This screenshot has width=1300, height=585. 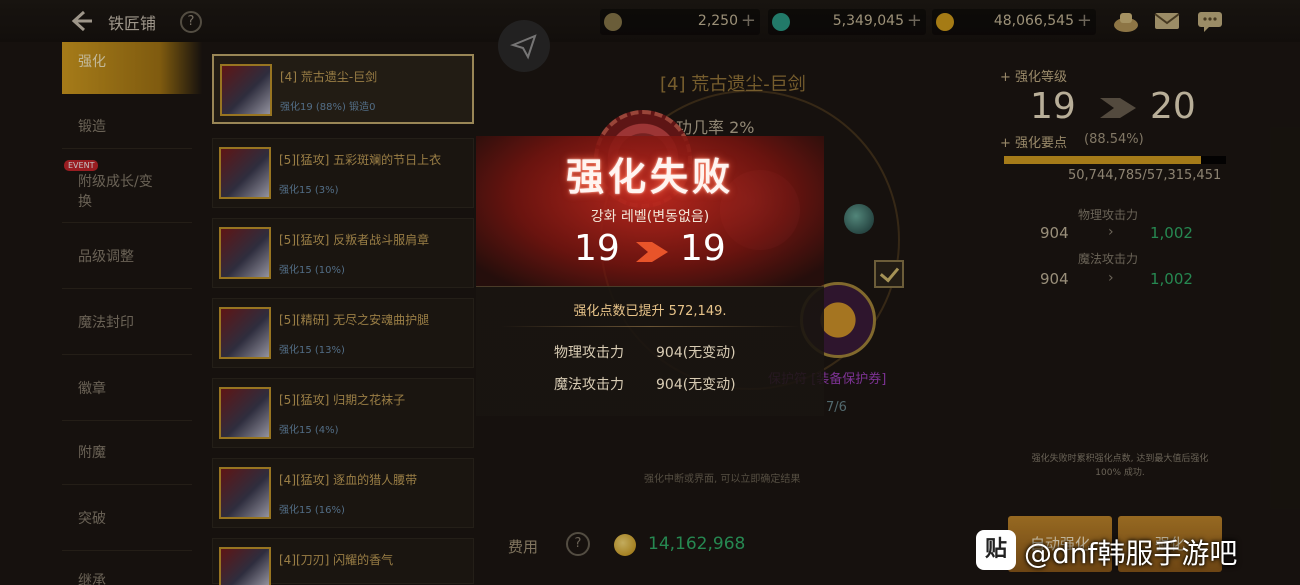 I want to click on popup-stat-label: 物理攻击力, so click(x=589, y=353).